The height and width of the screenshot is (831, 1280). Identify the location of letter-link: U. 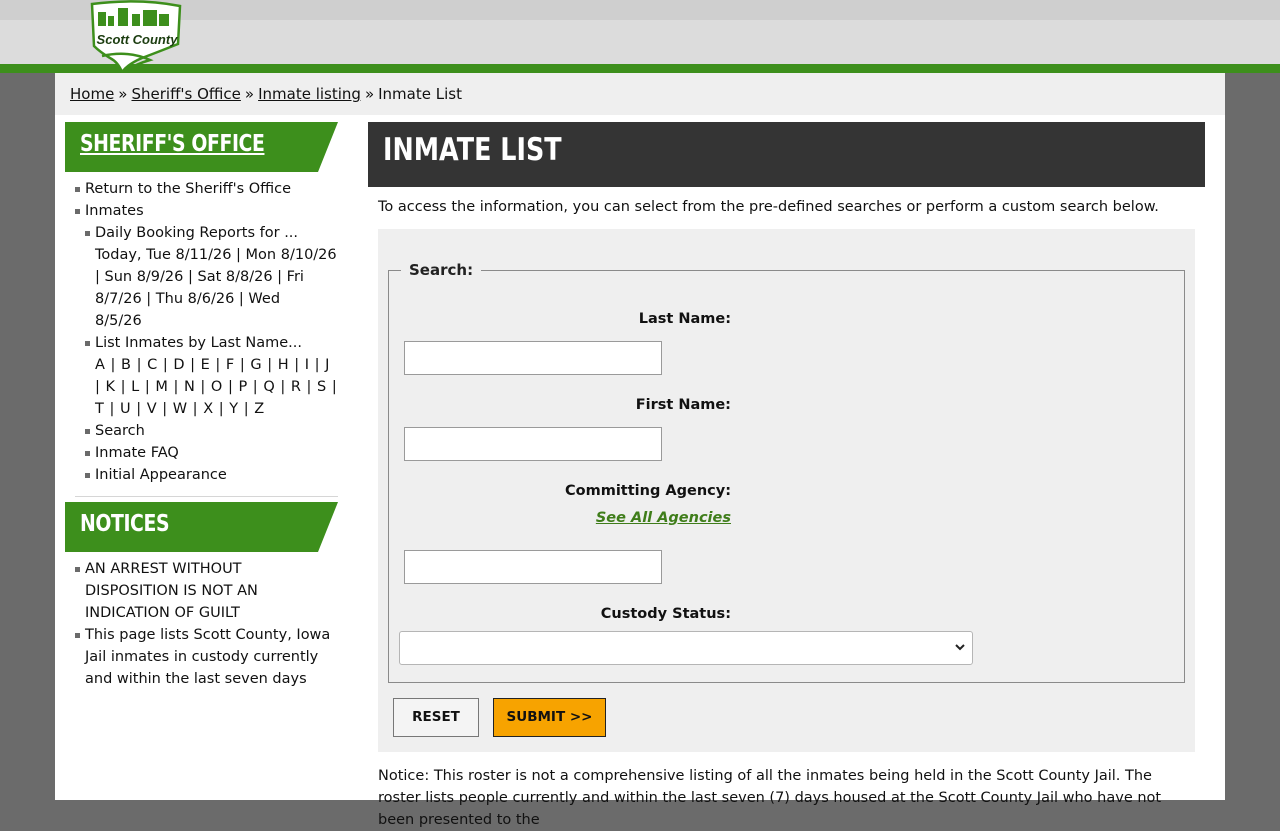
(125, 409).